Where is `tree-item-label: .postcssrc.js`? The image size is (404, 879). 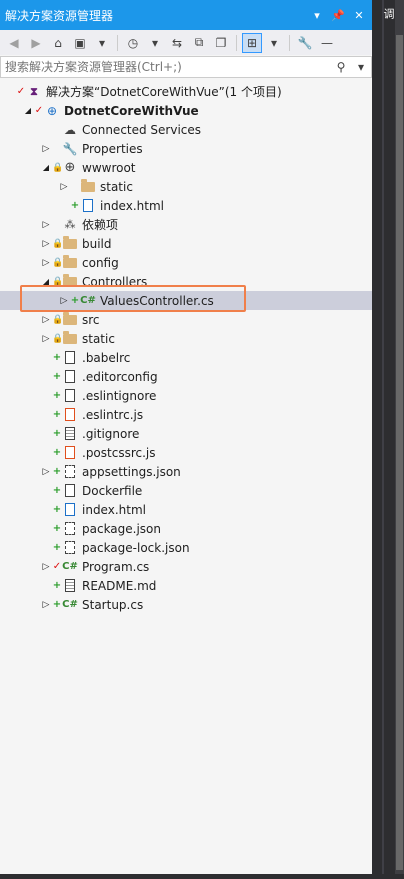 tree-item-label: .postcssrc.js is located at coordinates (119, 452).